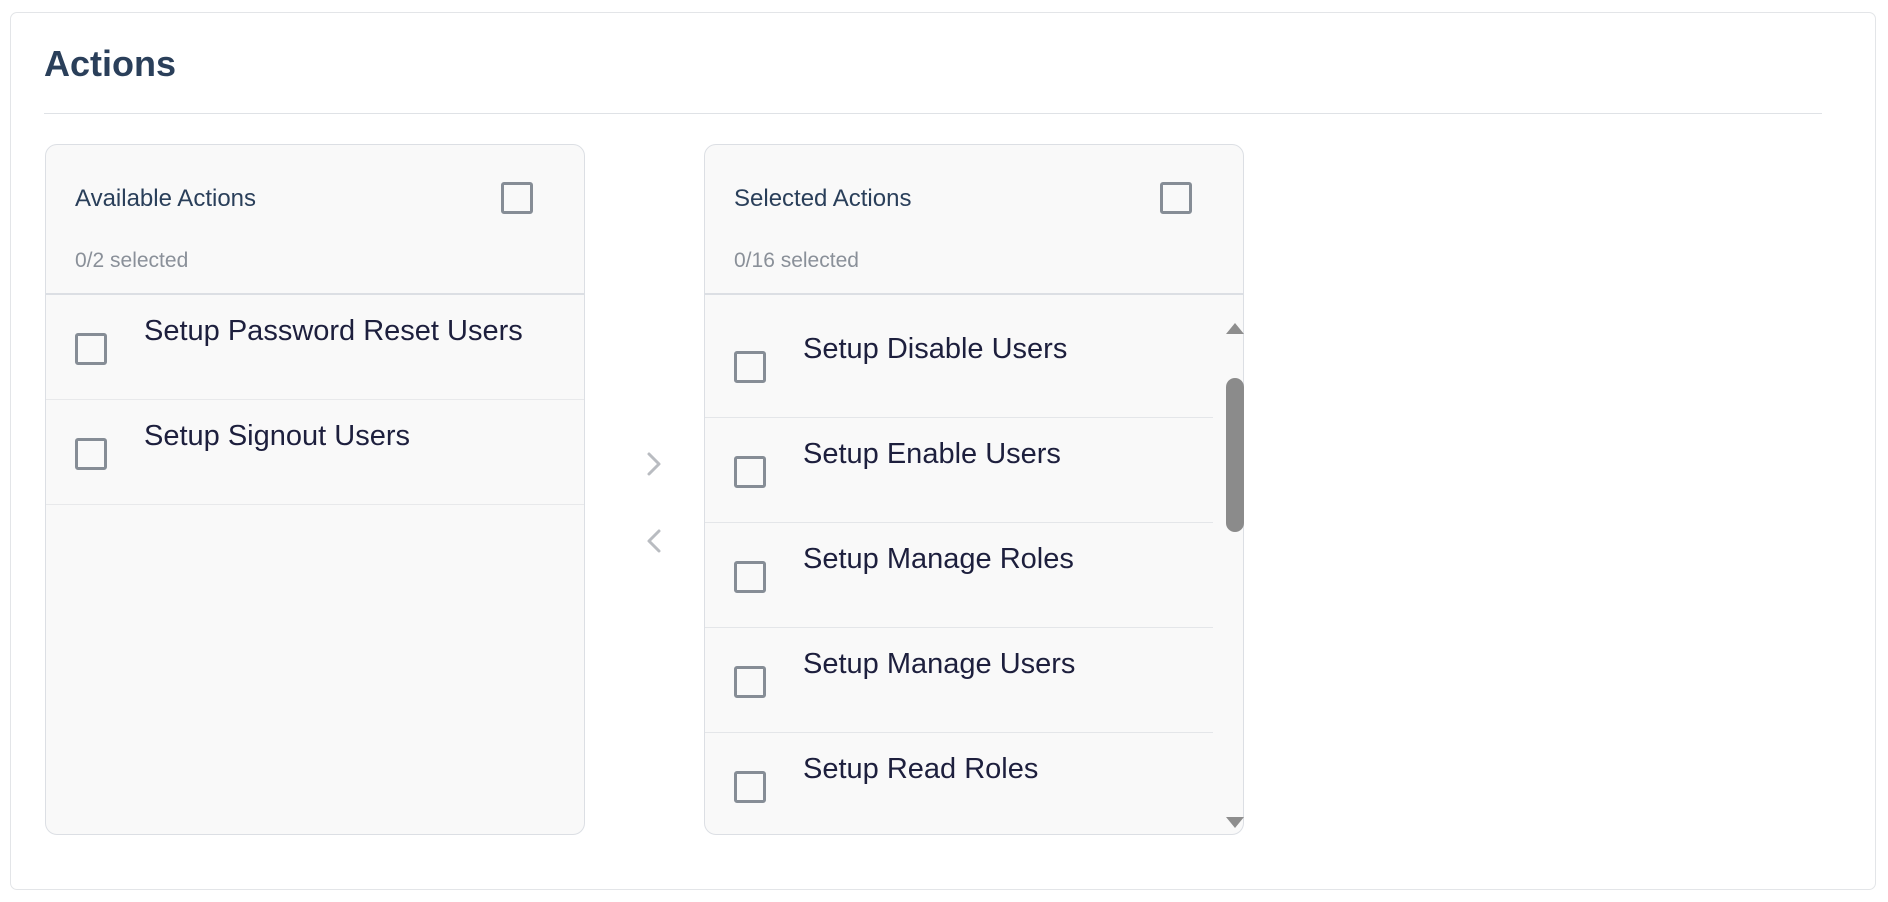 This screenshot has height=902, width=1888. I want to click on page-title: Actions, so click(110, 63).